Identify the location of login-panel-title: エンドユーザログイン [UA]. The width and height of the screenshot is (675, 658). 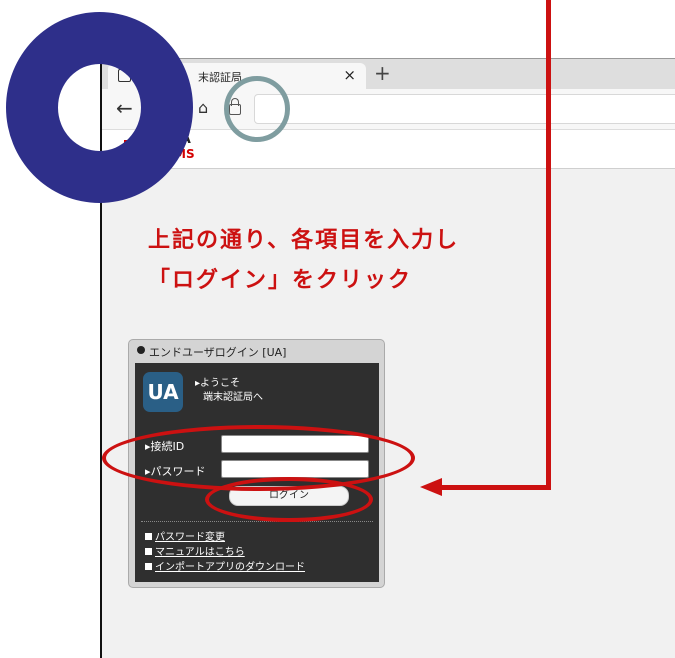
(218, 352).